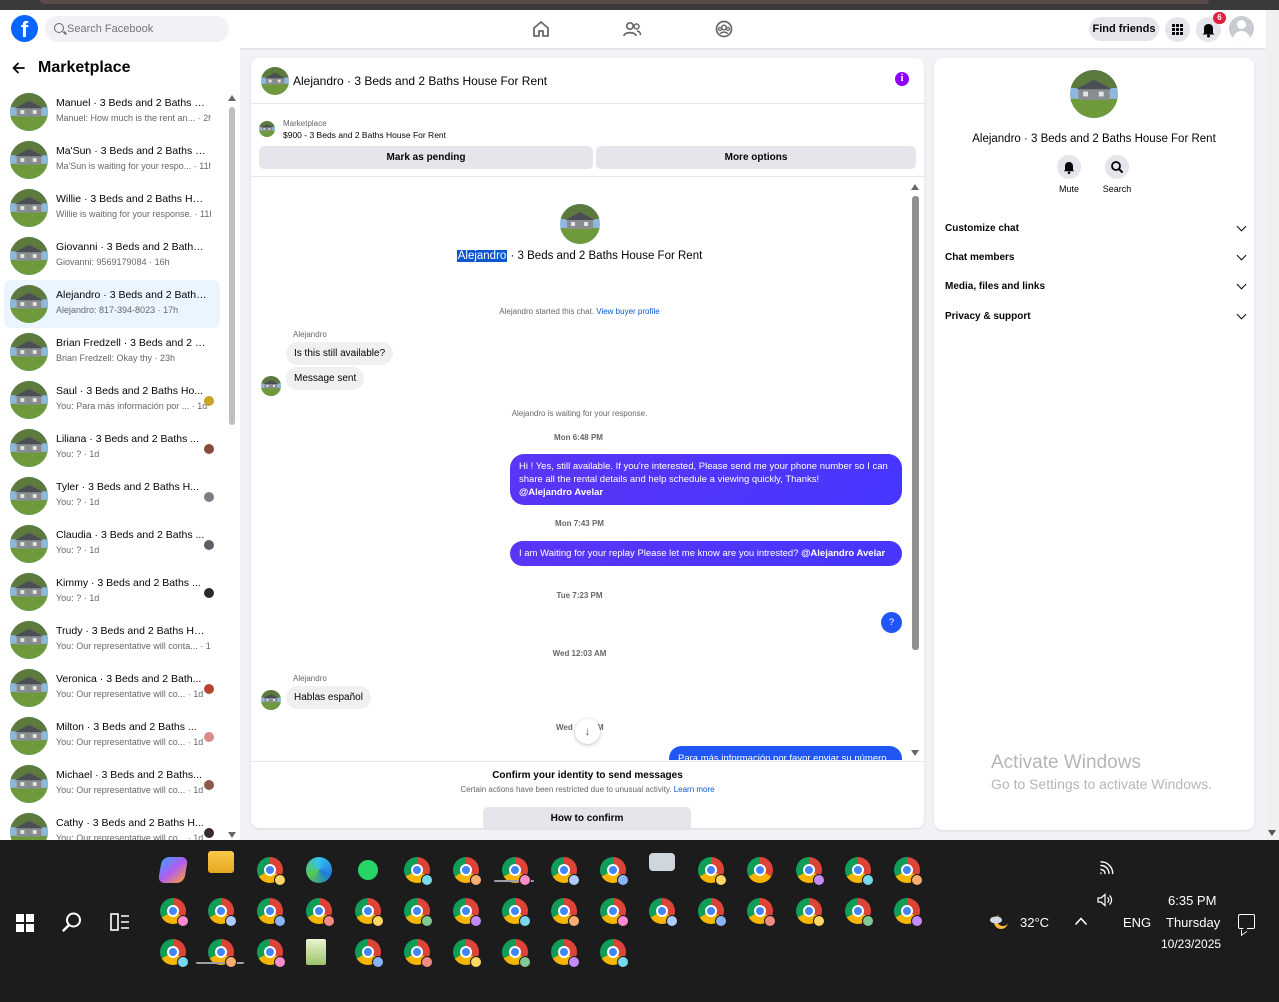 This screenshot has height=1002, width=1279. I want to click on mark-pending-button: Mark as pending, so click(426, 157).